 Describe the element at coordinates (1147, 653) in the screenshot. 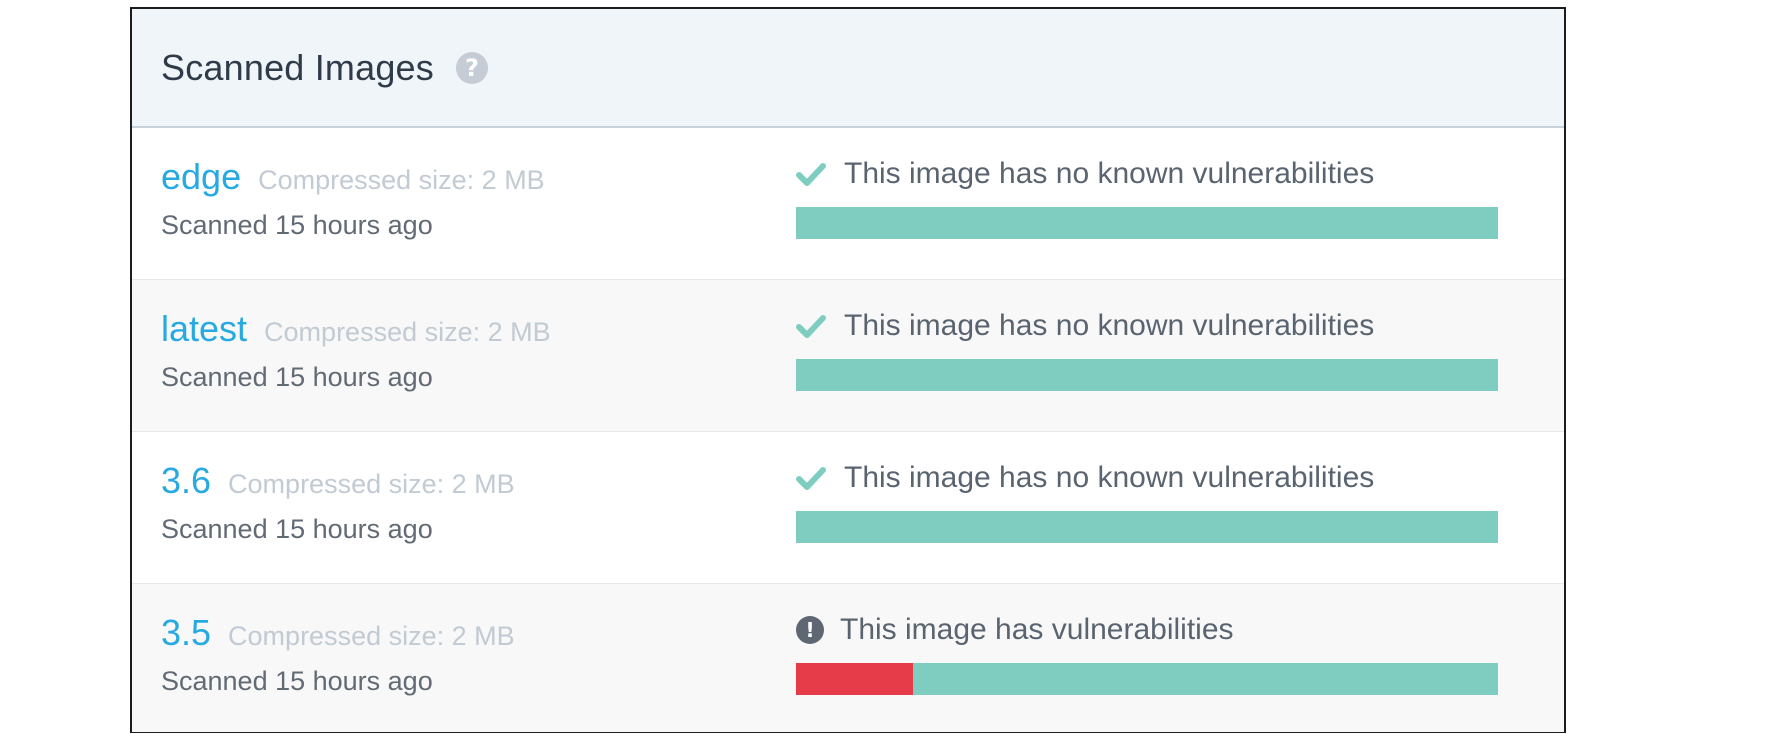

I see `scan-status: ! This image has vulnerabilities` at that location.